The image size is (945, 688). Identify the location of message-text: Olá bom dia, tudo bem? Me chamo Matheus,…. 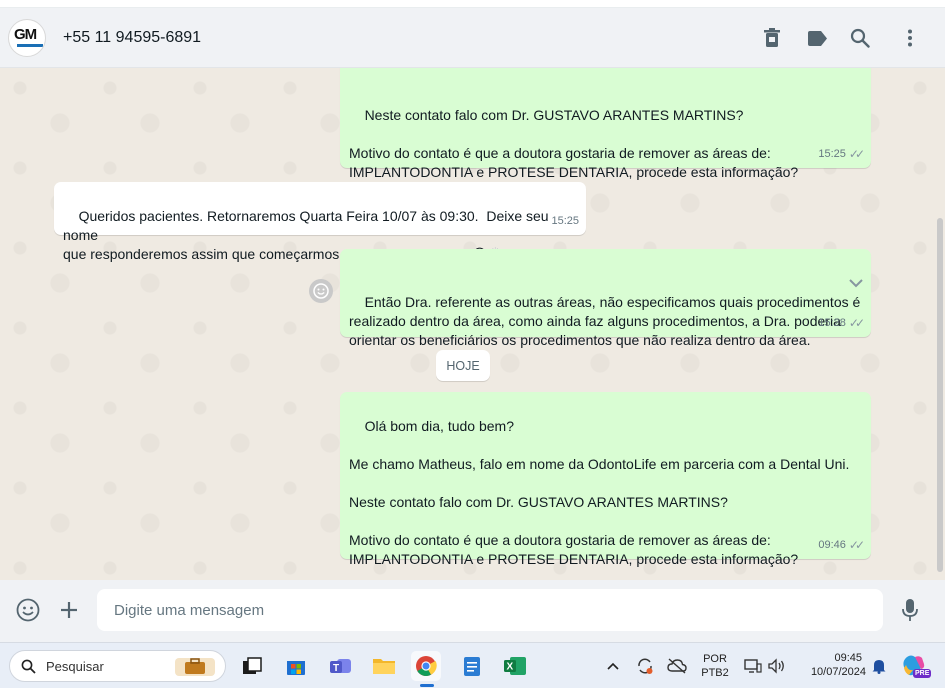
(599, 492).